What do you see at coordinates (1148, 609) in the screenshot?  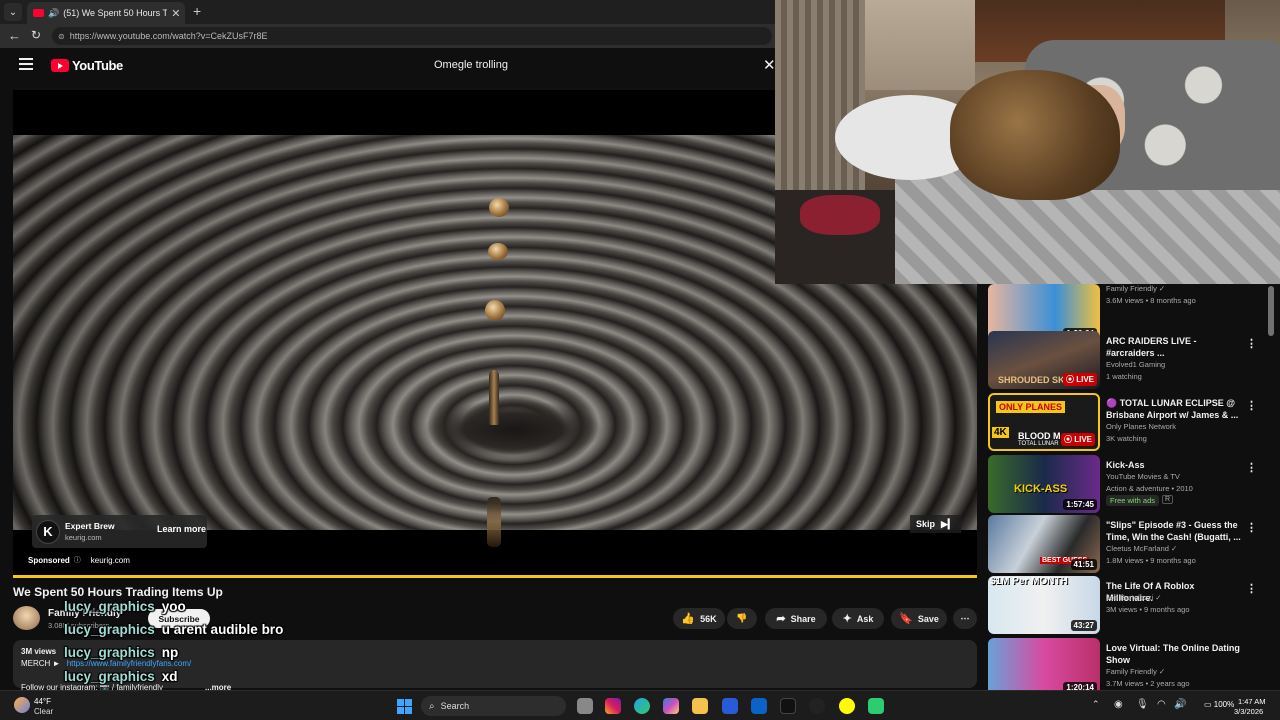 I see `video-meta: 3M views • 9 months ago` at bounding box center [1148, 609].